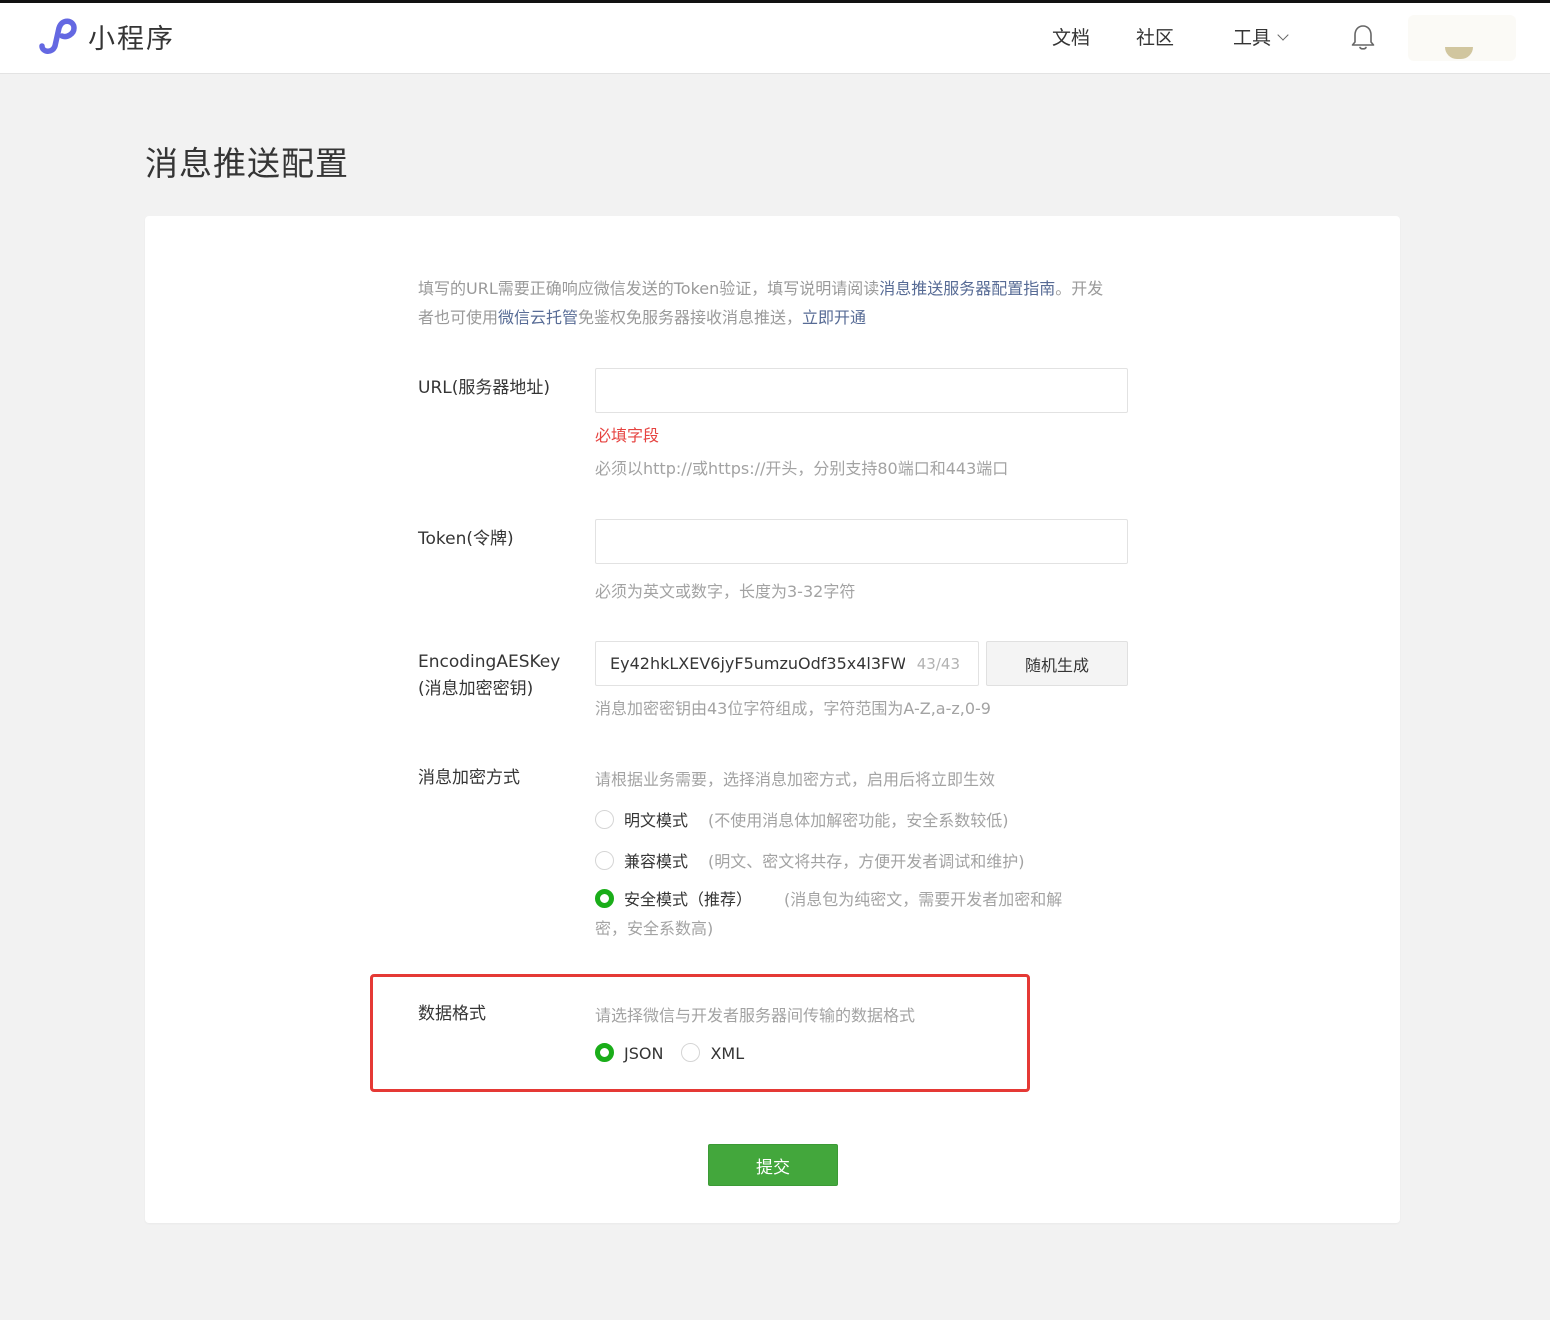 This screenshot has width=1550, height=1320. Describe the element at coordinates (866, 861) in the screenshot. I see `option-compatible-desc: (明文、密文将共存，方便开发者调试和维护)` at that location.